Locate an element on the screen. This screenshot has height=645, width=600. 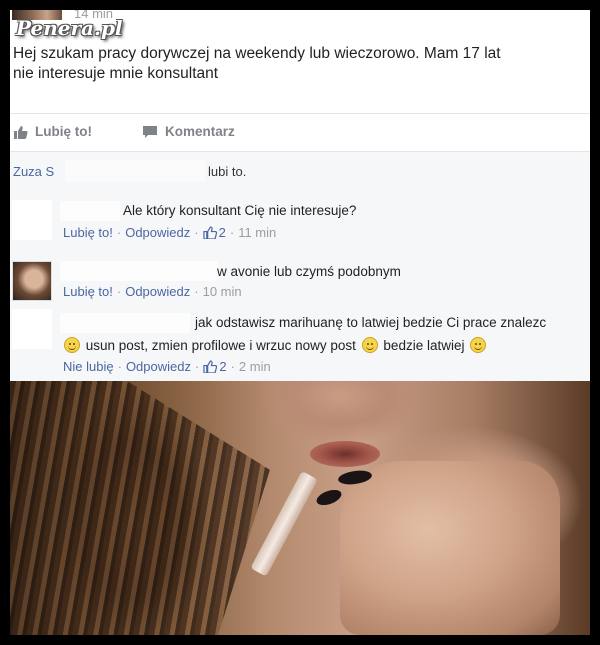
likes-suffix: lubi to. is located at coordinates (227, 171).